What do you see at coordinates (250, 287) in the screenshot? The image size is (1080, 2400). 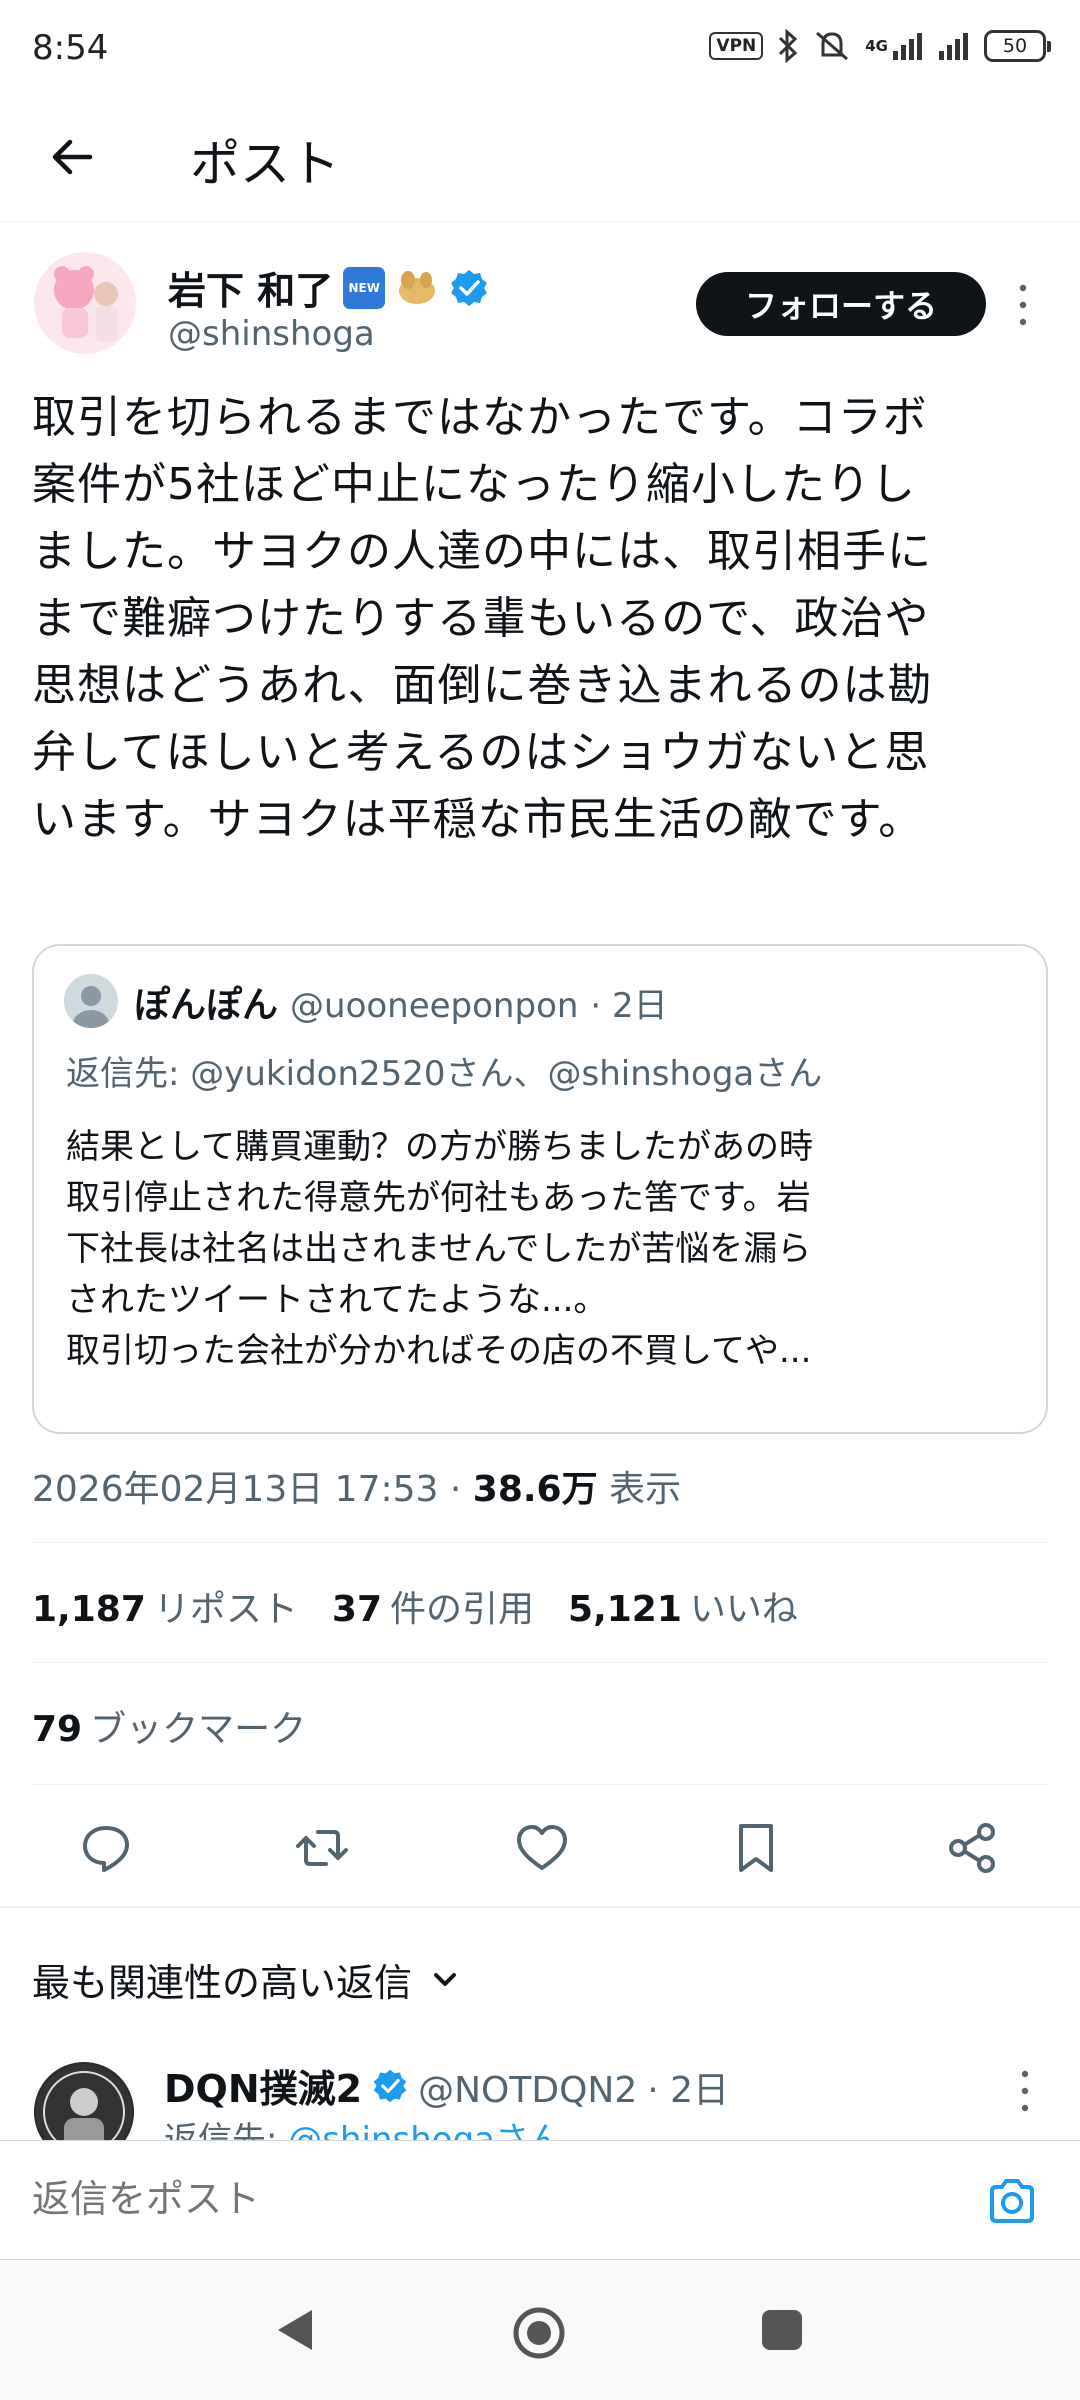 I see `author-name: 岩下 和了` at bounding box center [250, 287].